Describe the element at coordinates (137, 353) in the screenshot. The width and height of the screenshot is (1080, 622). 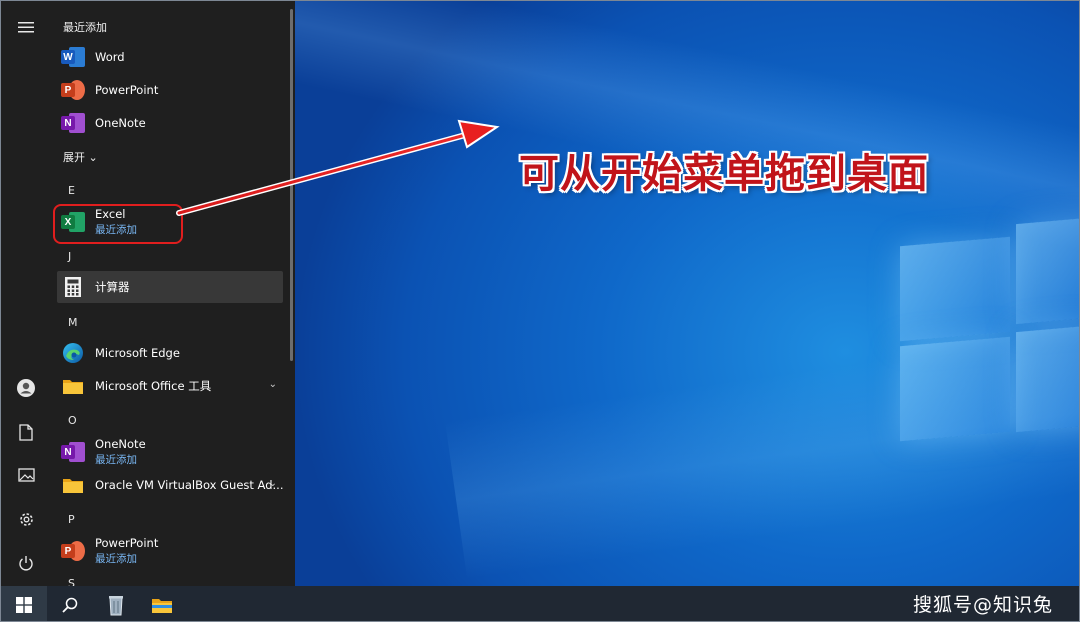
I see `app-name: Microsoft Edge` at that location.